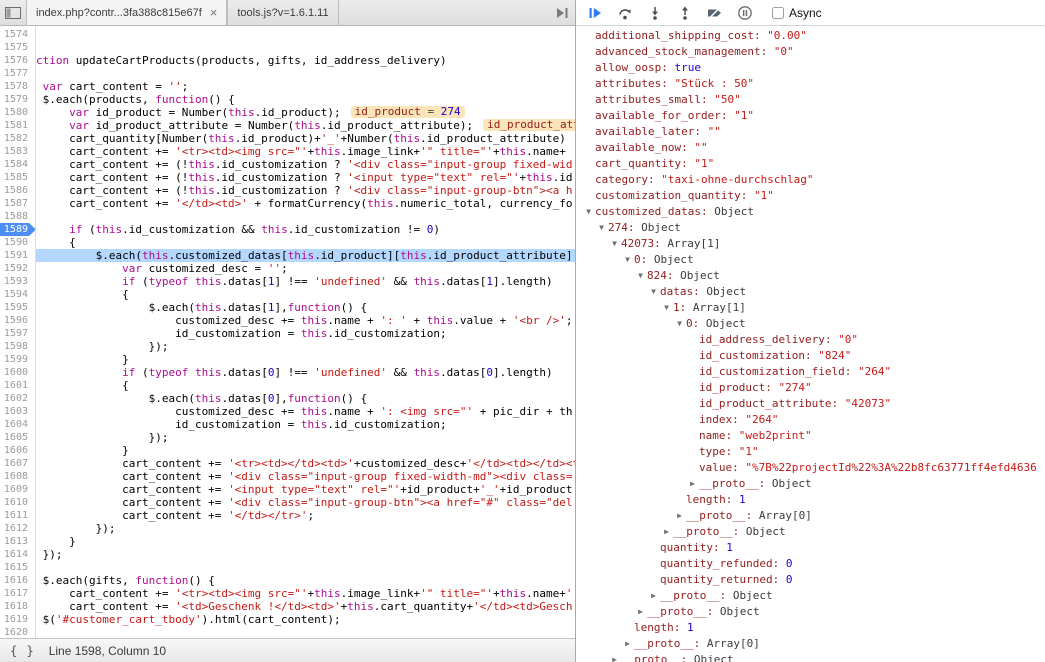 This screenshot has height=662, width=1045. What do you see at coordinates (17, 567) in the screenshot?
I see `gutter-line-number: 1615` at bounding box center [17, 567].